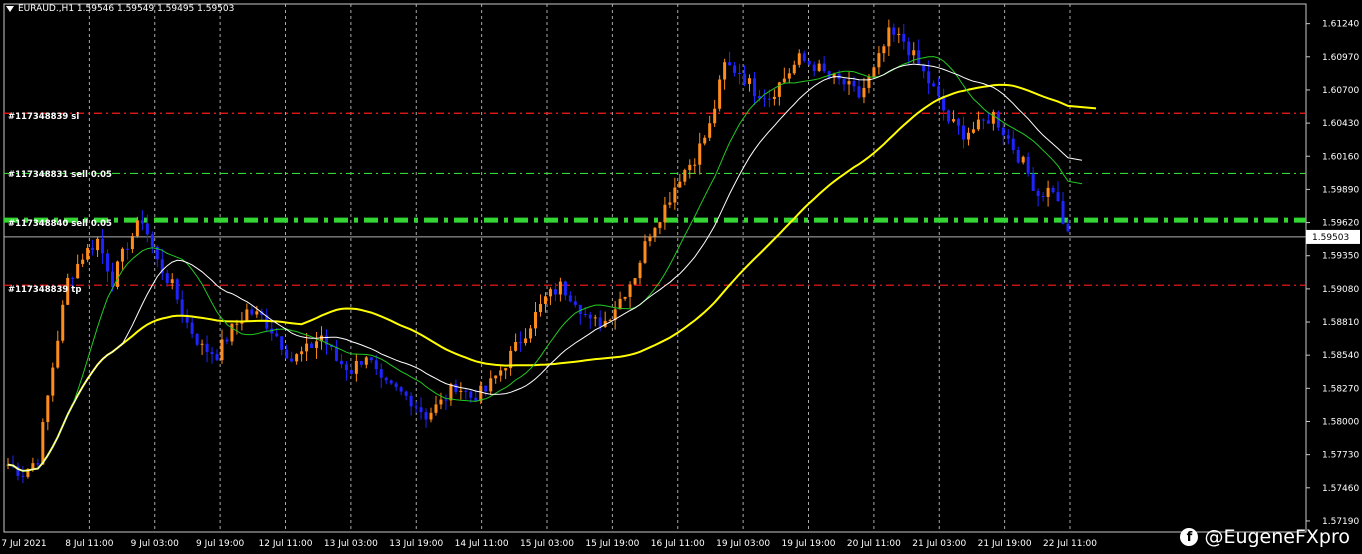 The image size is (1362, 554). Describe the element at coordinates (1340, 290) in the screenshot. I see `y-tick-label: 1.59080` at that location.